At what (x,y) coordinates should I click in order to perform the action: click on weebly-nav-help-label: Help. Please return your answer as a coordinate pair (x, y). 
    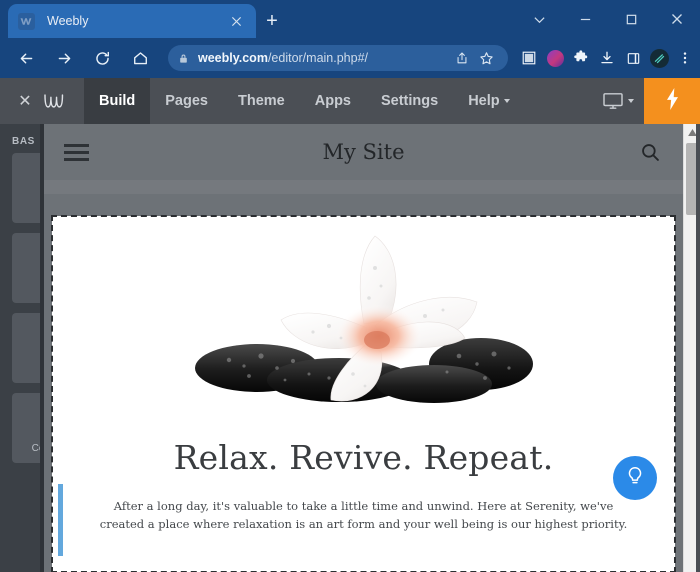
    Looking at the image, I should click on (484, 101).